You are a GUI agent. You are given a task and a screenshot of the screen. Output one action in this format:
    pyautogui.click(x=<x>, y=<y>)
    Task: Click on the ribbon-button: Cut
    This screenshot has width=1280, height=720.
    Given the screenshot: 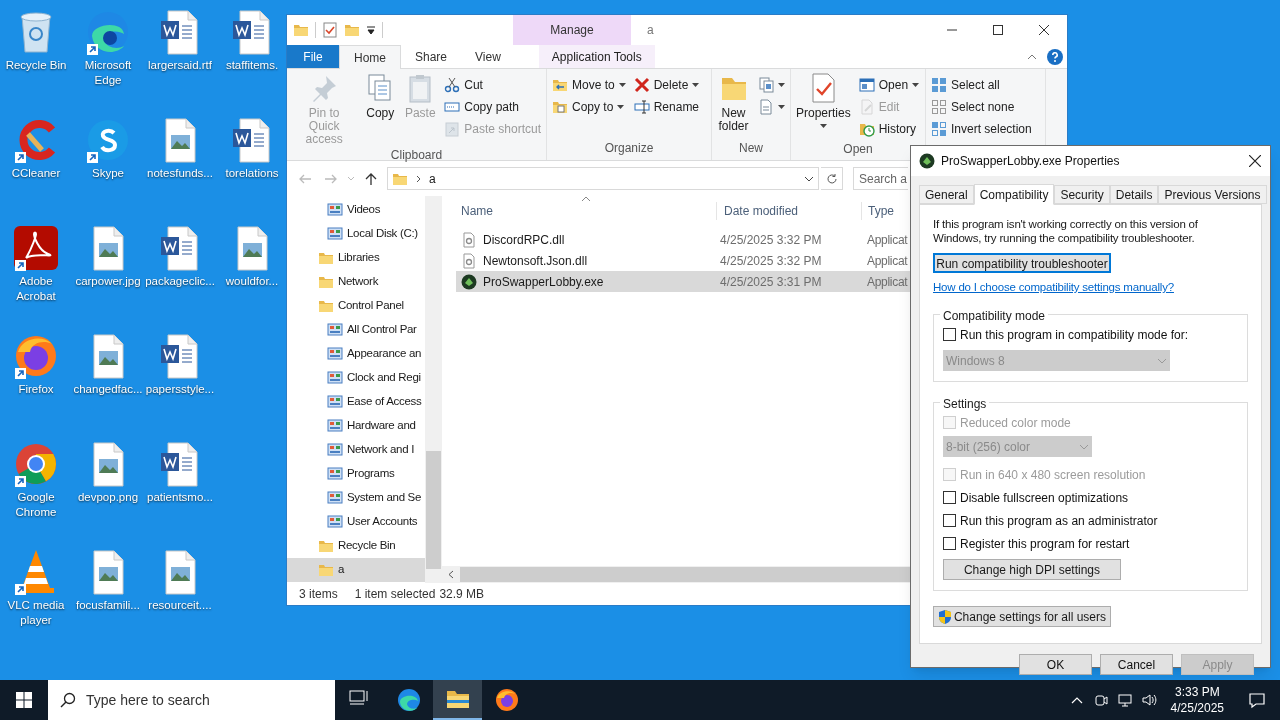 What is the action you would take?
    pyautogui.click(x=492, y=85)
    